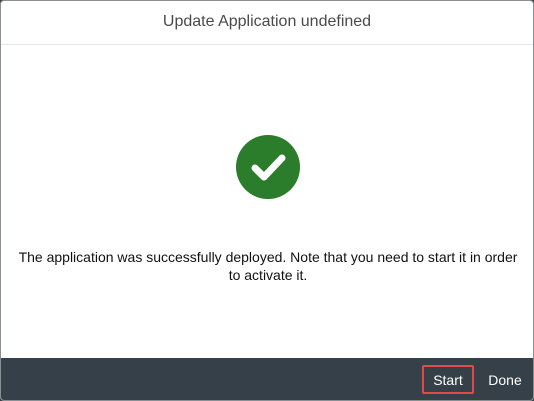  I want to click on done-button: Done, so click(505, 379).